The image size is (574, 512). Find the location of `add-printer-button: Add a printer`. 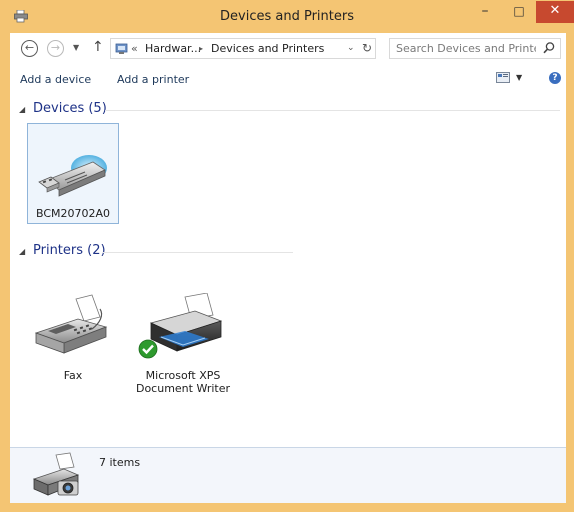

add-printer-button: Add a printer is located at coordinates (153, 79).